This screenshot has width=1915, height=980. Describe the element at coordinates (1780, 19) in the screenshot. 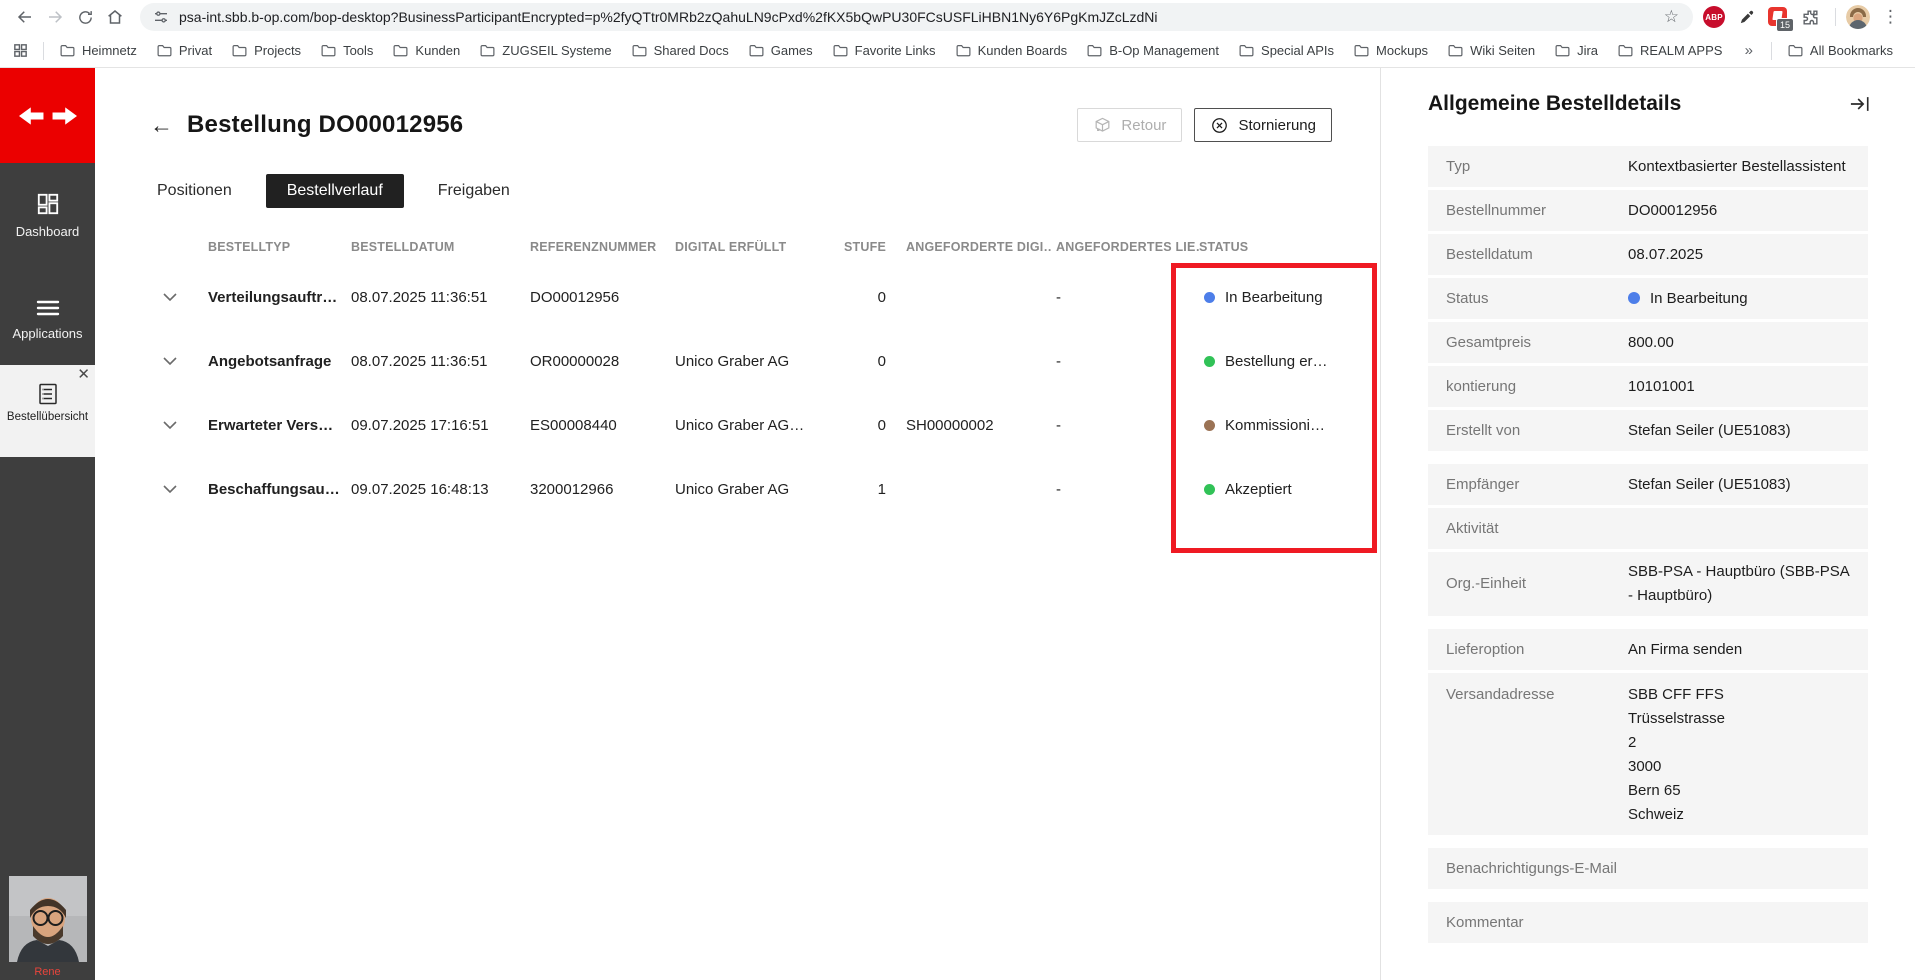

I see `password-manager-extension-icon: 15` at that location.